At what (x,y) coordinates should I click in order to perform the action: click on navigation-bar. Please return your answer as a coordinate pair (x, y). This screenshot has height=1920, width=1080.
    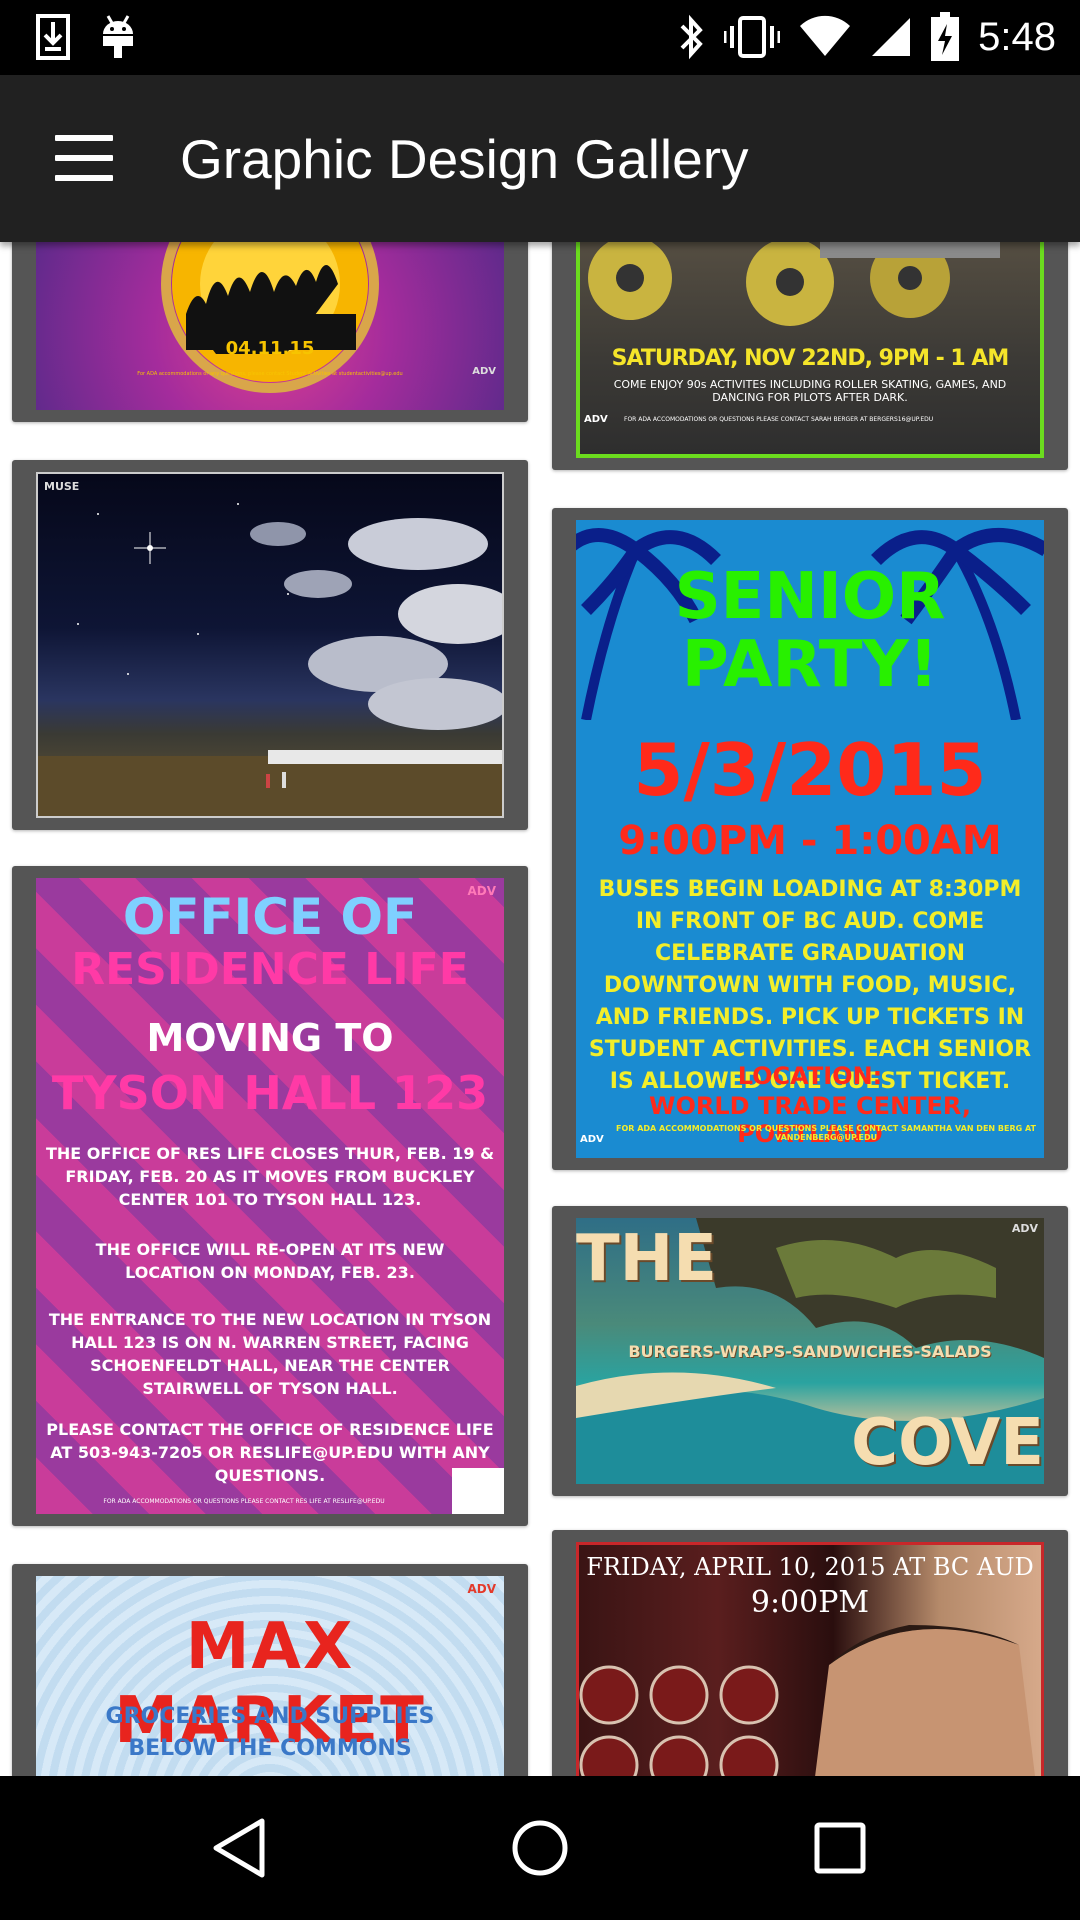
    Looking at the image, I should click on (540, 1848).